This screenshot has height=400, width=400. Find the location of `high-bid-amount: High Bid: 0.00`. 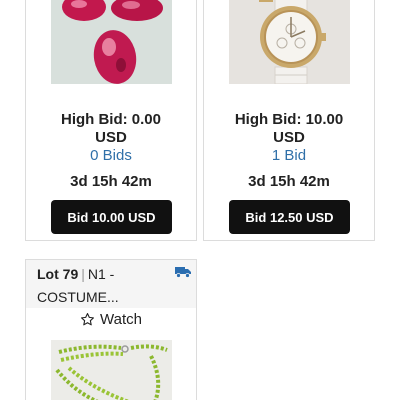

high-bid-amount: High Bid: 0.00 is located at coordinates (110, 119).